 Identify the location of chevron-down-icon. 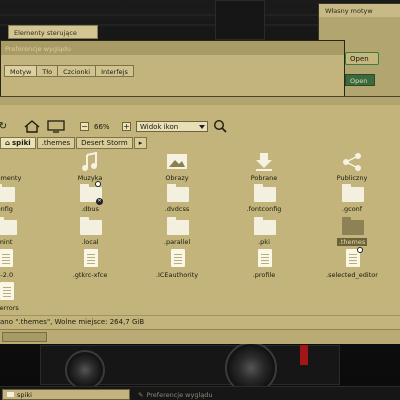
(202, 127).